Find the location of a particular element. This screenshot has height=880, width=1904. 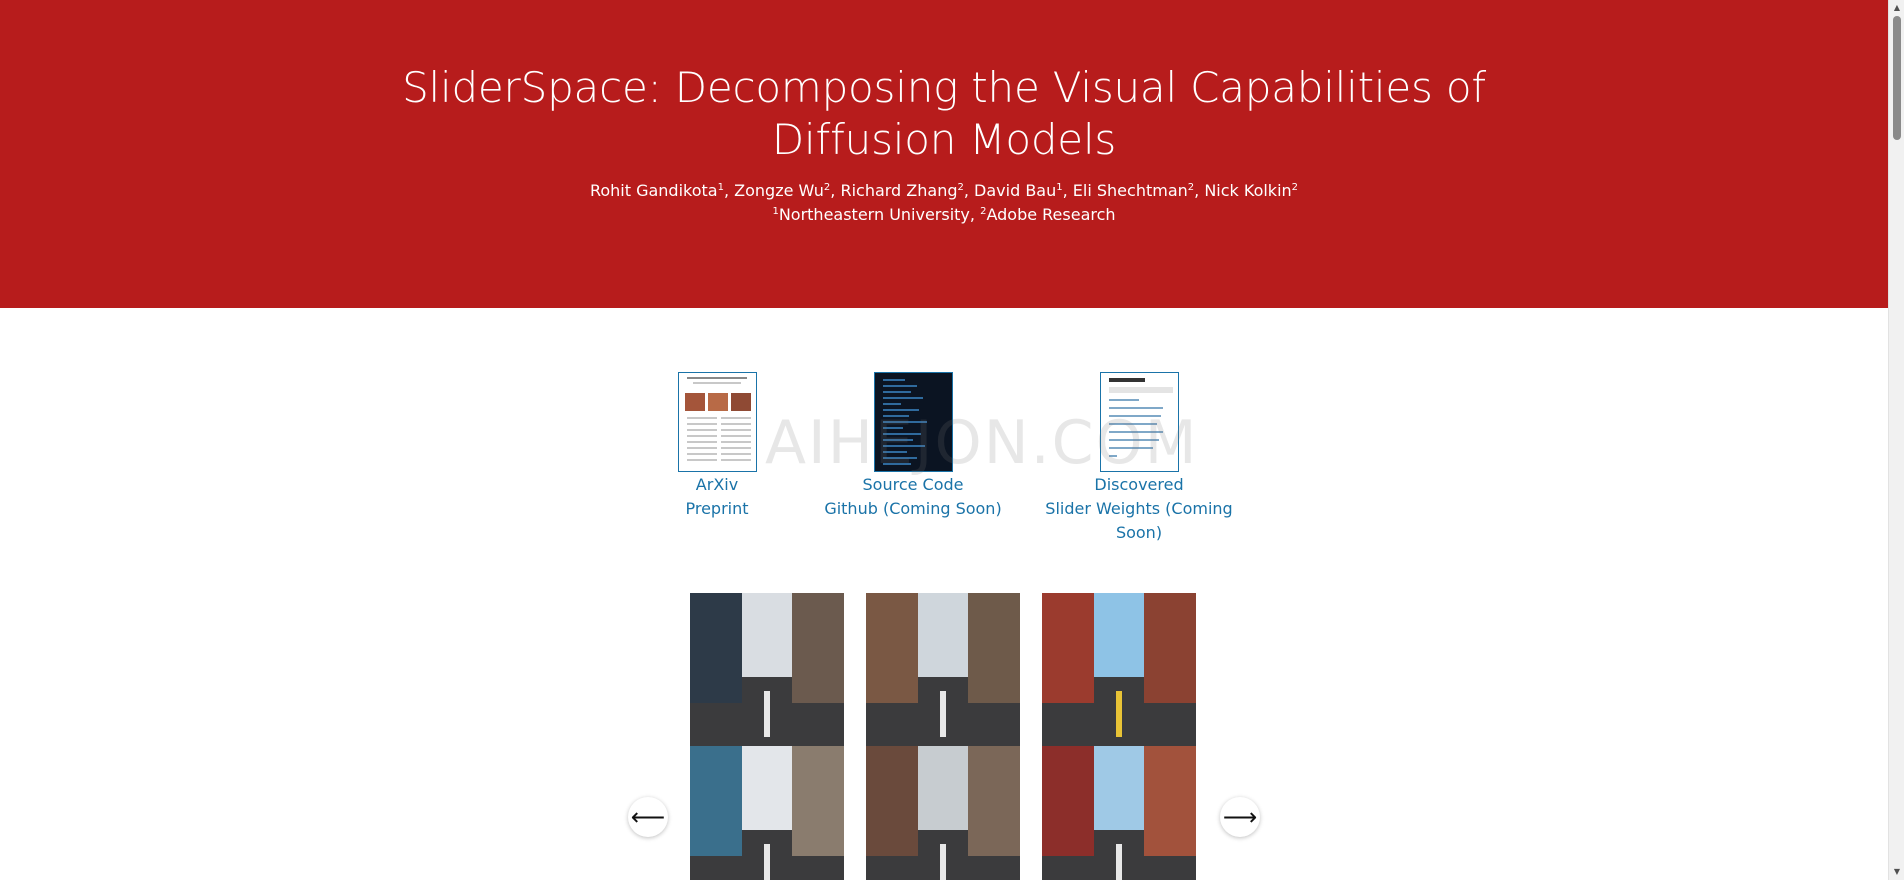

vertical-scrollbar: ▲ ▼ is located at coordinates (1896, 440).